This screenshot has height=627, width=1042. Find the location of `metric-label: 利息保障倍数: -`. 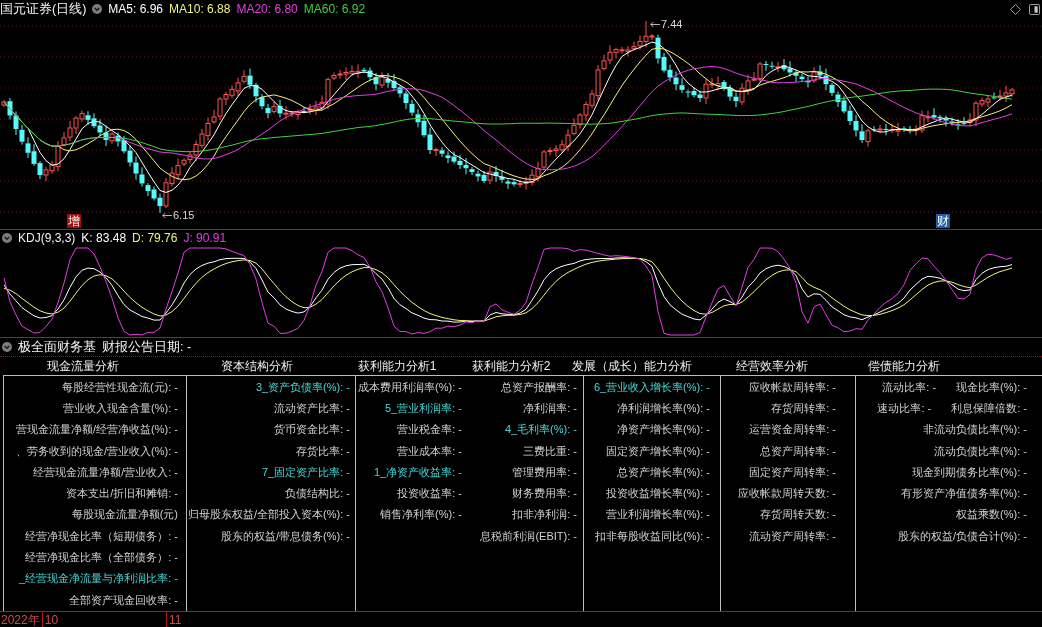

metric-label: 利息保障倍数: - is located at coordinates (989, 407).